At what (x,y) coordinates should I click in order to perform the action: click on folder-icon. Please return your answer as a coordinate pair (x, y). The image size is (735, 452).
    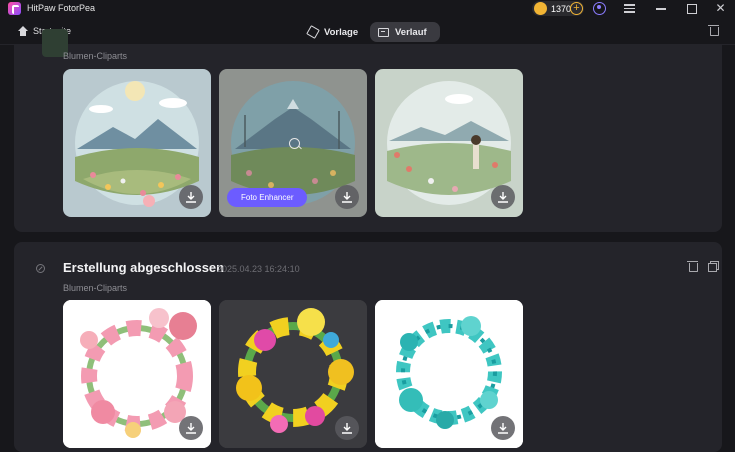
    Looking at the image, I should click on (383, 32).